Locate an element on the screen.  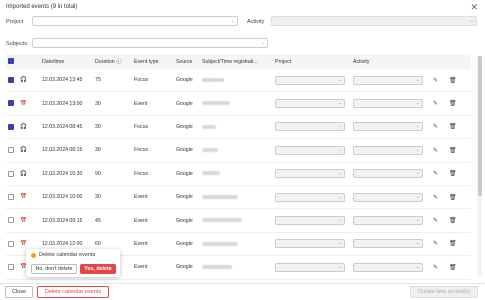
col-event-type: Event type is located at coordinates (153, 61).